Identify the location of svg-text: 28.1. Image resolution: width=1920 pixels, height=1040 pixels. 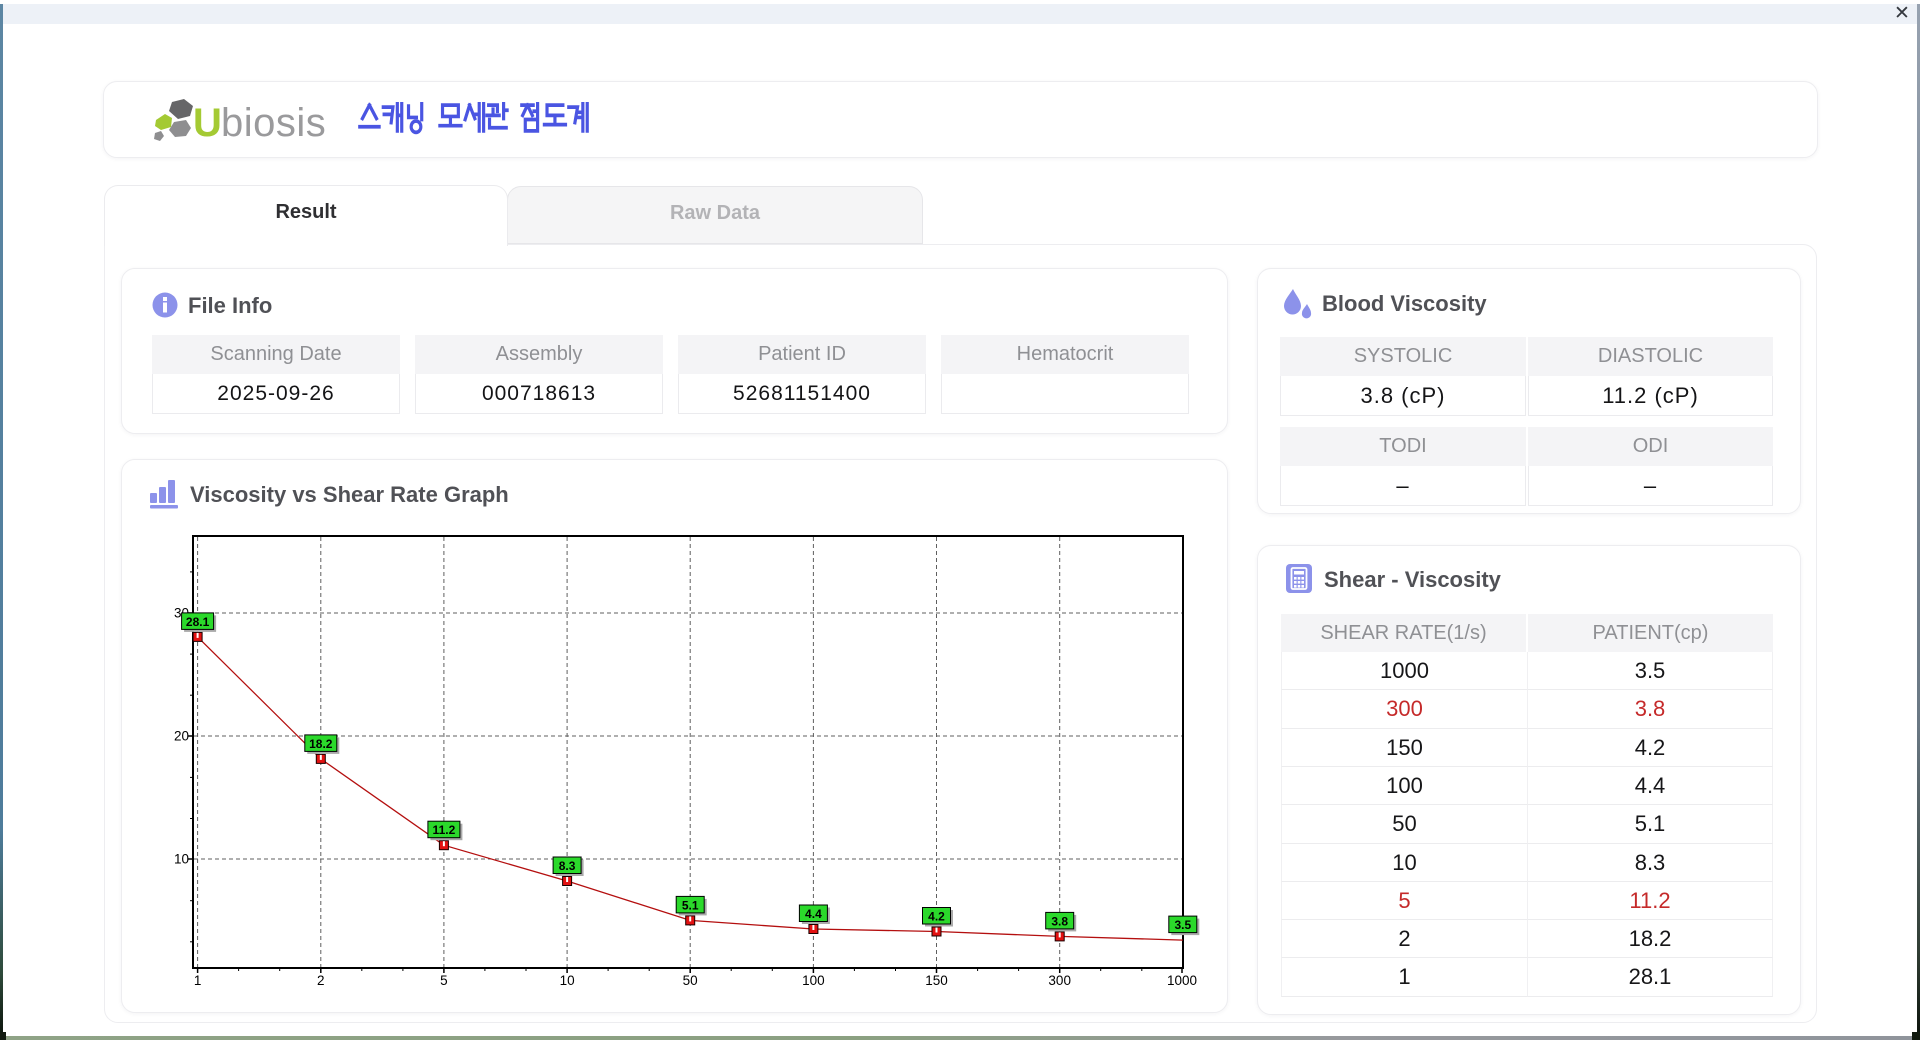
(198, 622).